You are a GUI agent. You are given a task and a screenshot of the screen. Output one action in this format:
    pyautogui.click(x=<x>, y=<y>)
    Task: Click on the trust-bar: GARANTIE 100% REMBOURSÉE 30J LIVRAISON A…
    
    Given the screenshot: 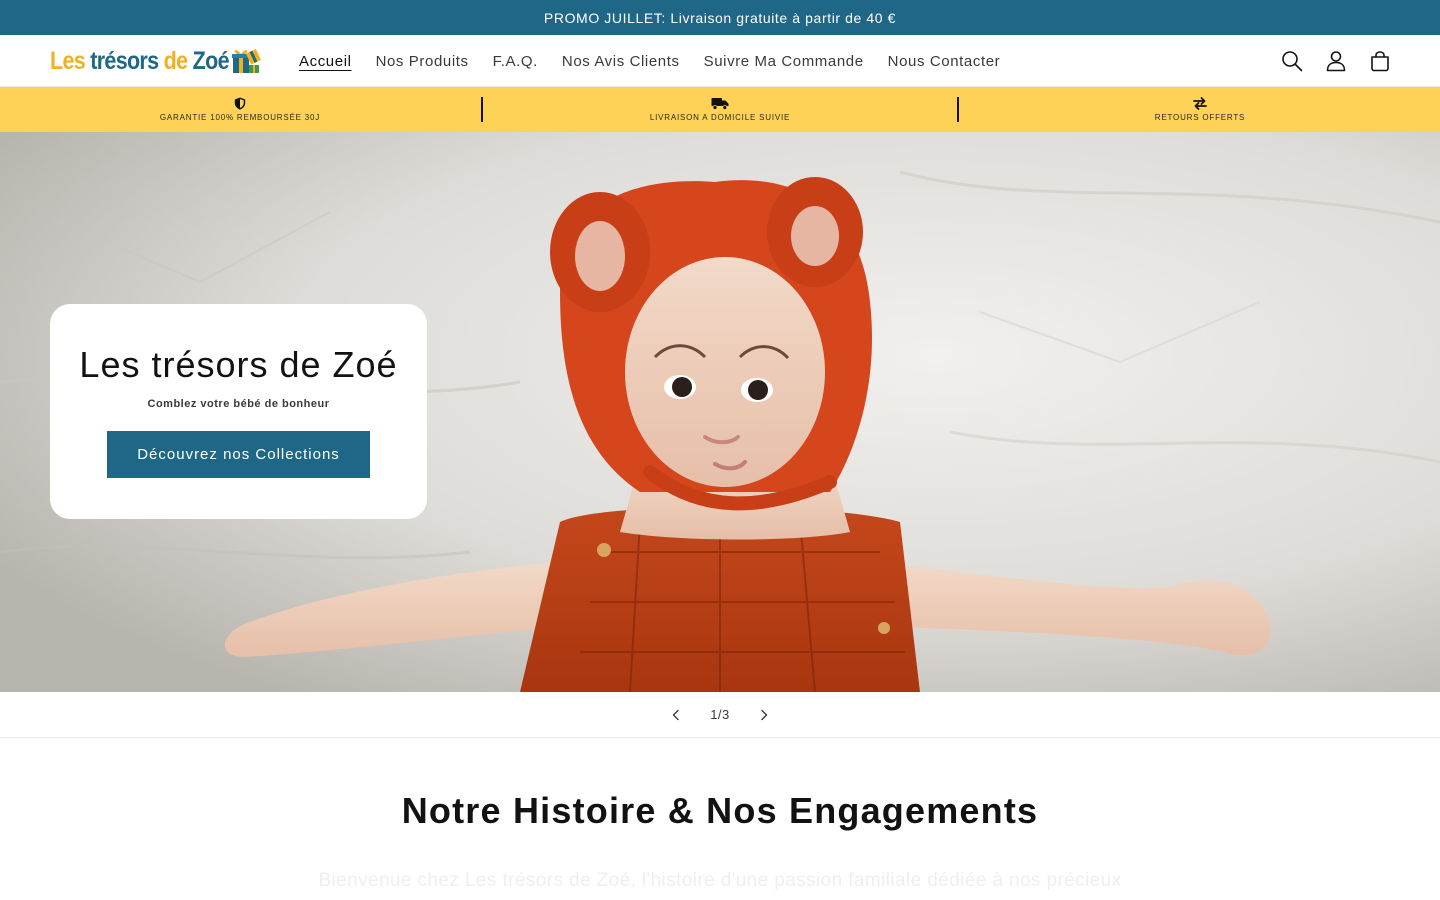 What is the action you would take?
    pyautogui.click(x=720, y=109)
    